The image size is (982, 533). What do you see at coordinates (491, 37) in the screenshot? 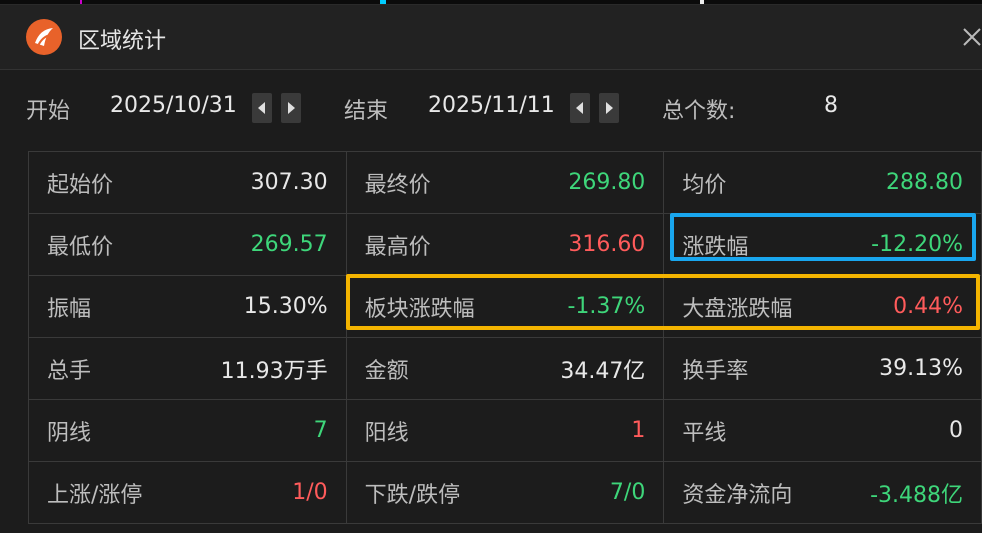
I see `title-bar: 区域统计` at bounding box center [491, 37].